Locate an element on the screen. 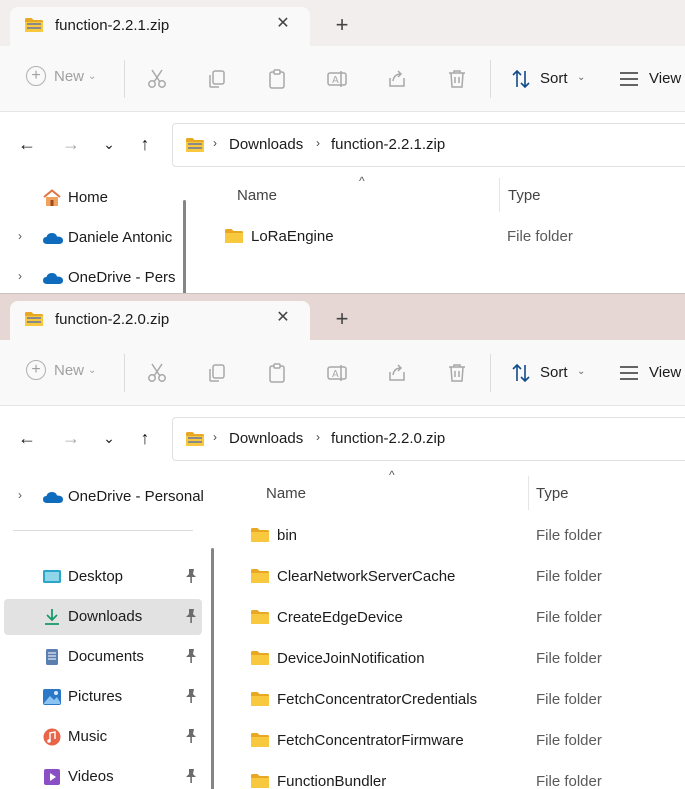  sidebar-item-label: Daniele Antonic is located at coordinates (120, 237).